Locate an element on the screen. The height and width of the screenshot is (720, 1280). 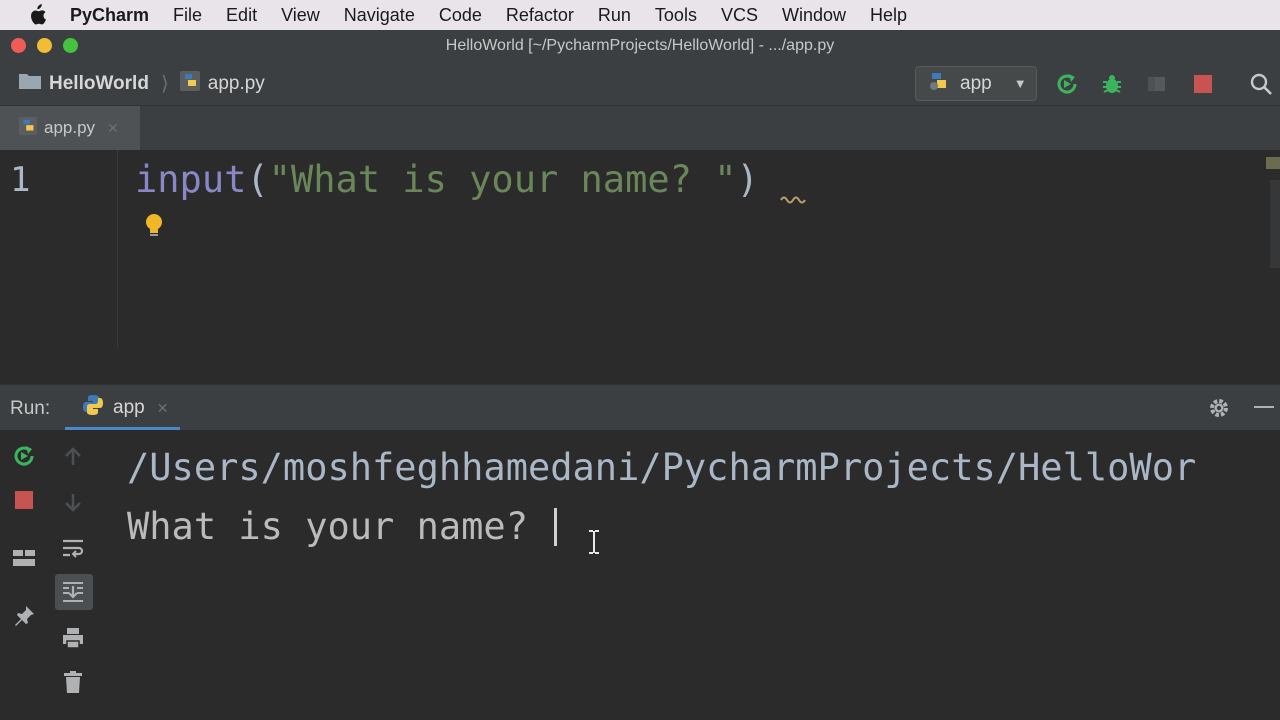
trash-icon is located at coordinates (73, 682).